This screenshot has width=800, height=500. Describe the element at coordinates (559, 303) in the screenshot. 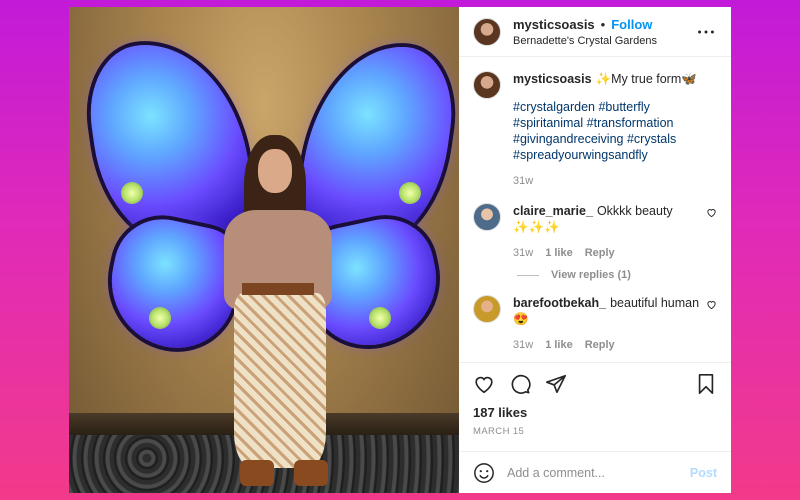

I see `comment-username: barefootbekah_` at that location.